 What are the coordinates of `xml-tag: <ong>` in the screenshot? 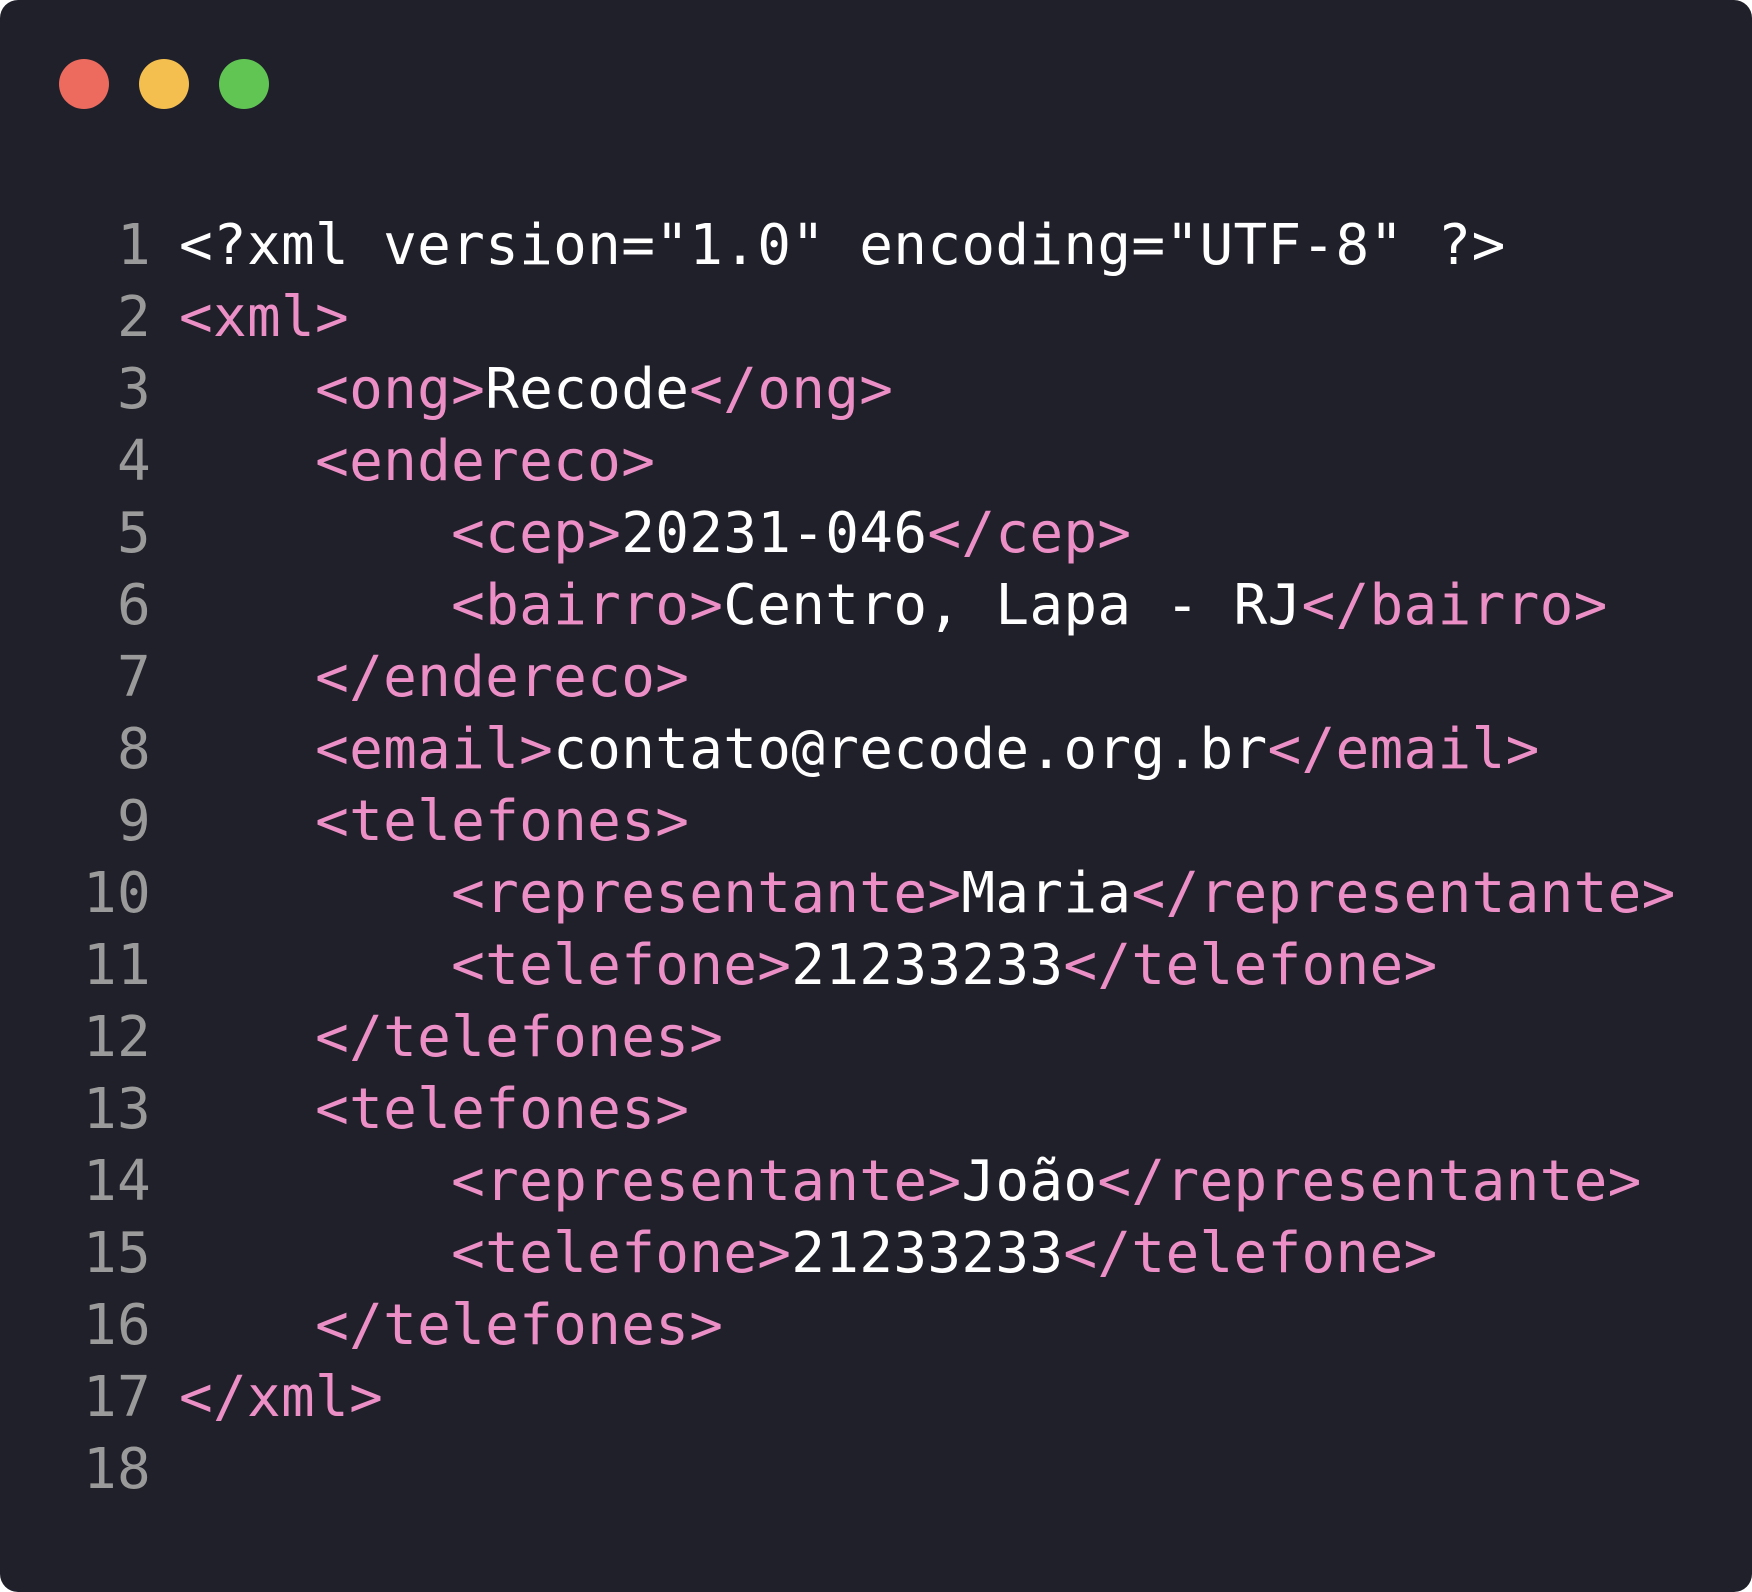 It's located at (400, 389).